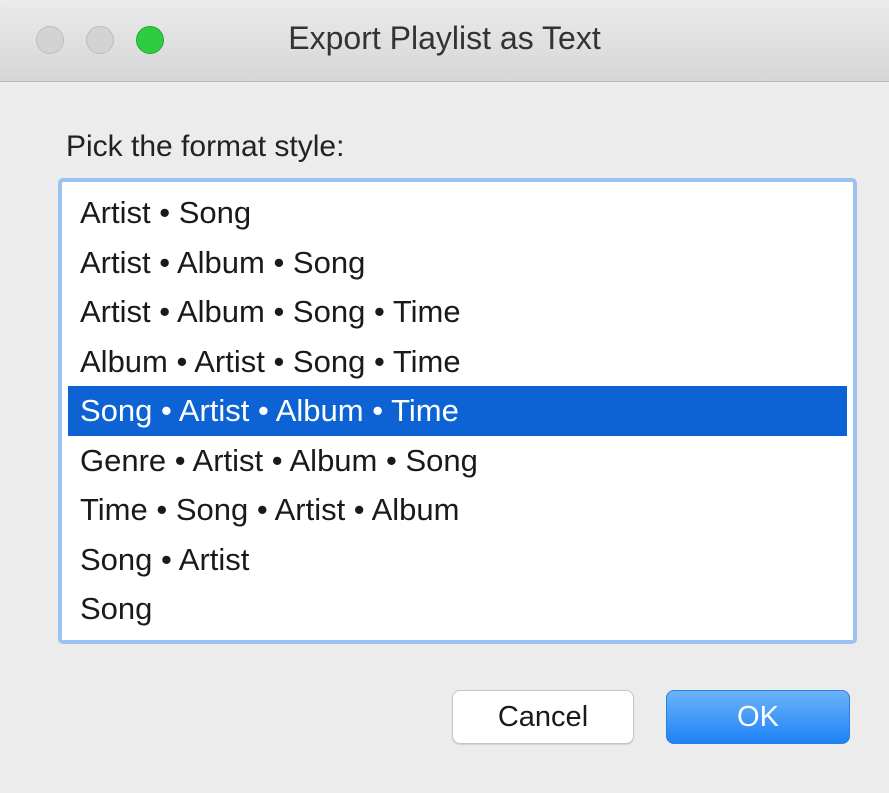 This screenshot has height=793, width=889. What do you see at coordinates (457, 213) in the screenshot?
I see `format-option: Artist • Song` at bounding box center [457, 213].